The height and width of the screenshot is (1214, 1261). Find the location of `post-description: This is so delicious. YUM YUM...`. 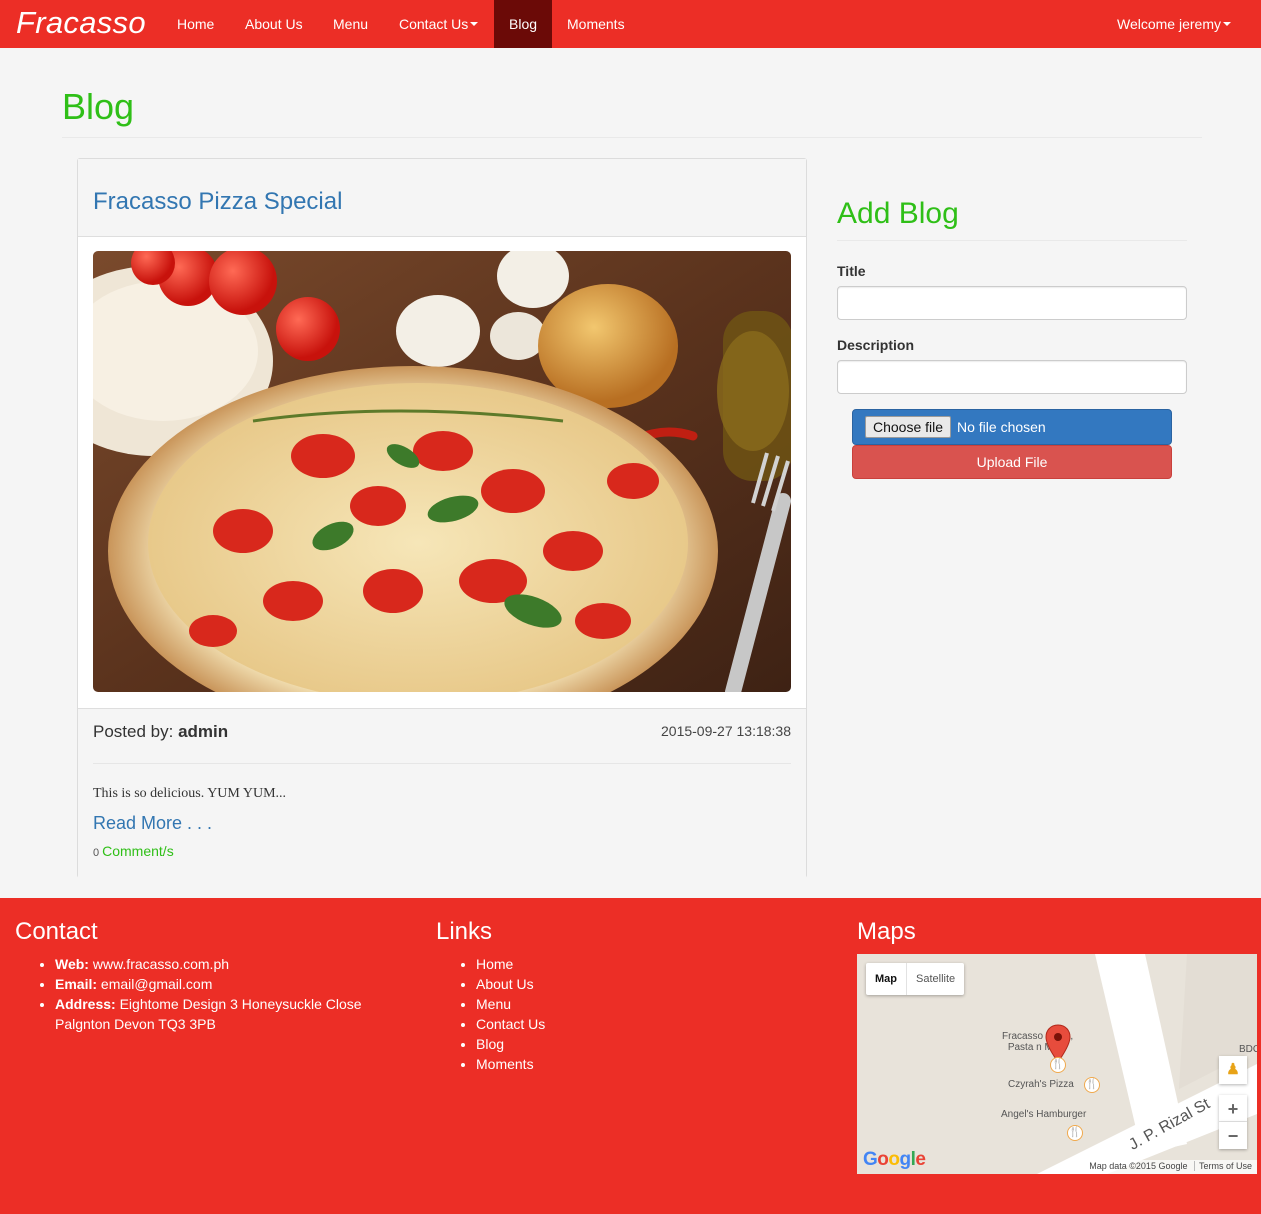

post-description: This is so delicious. YUM YUM... is located at coordinates (190, 793).